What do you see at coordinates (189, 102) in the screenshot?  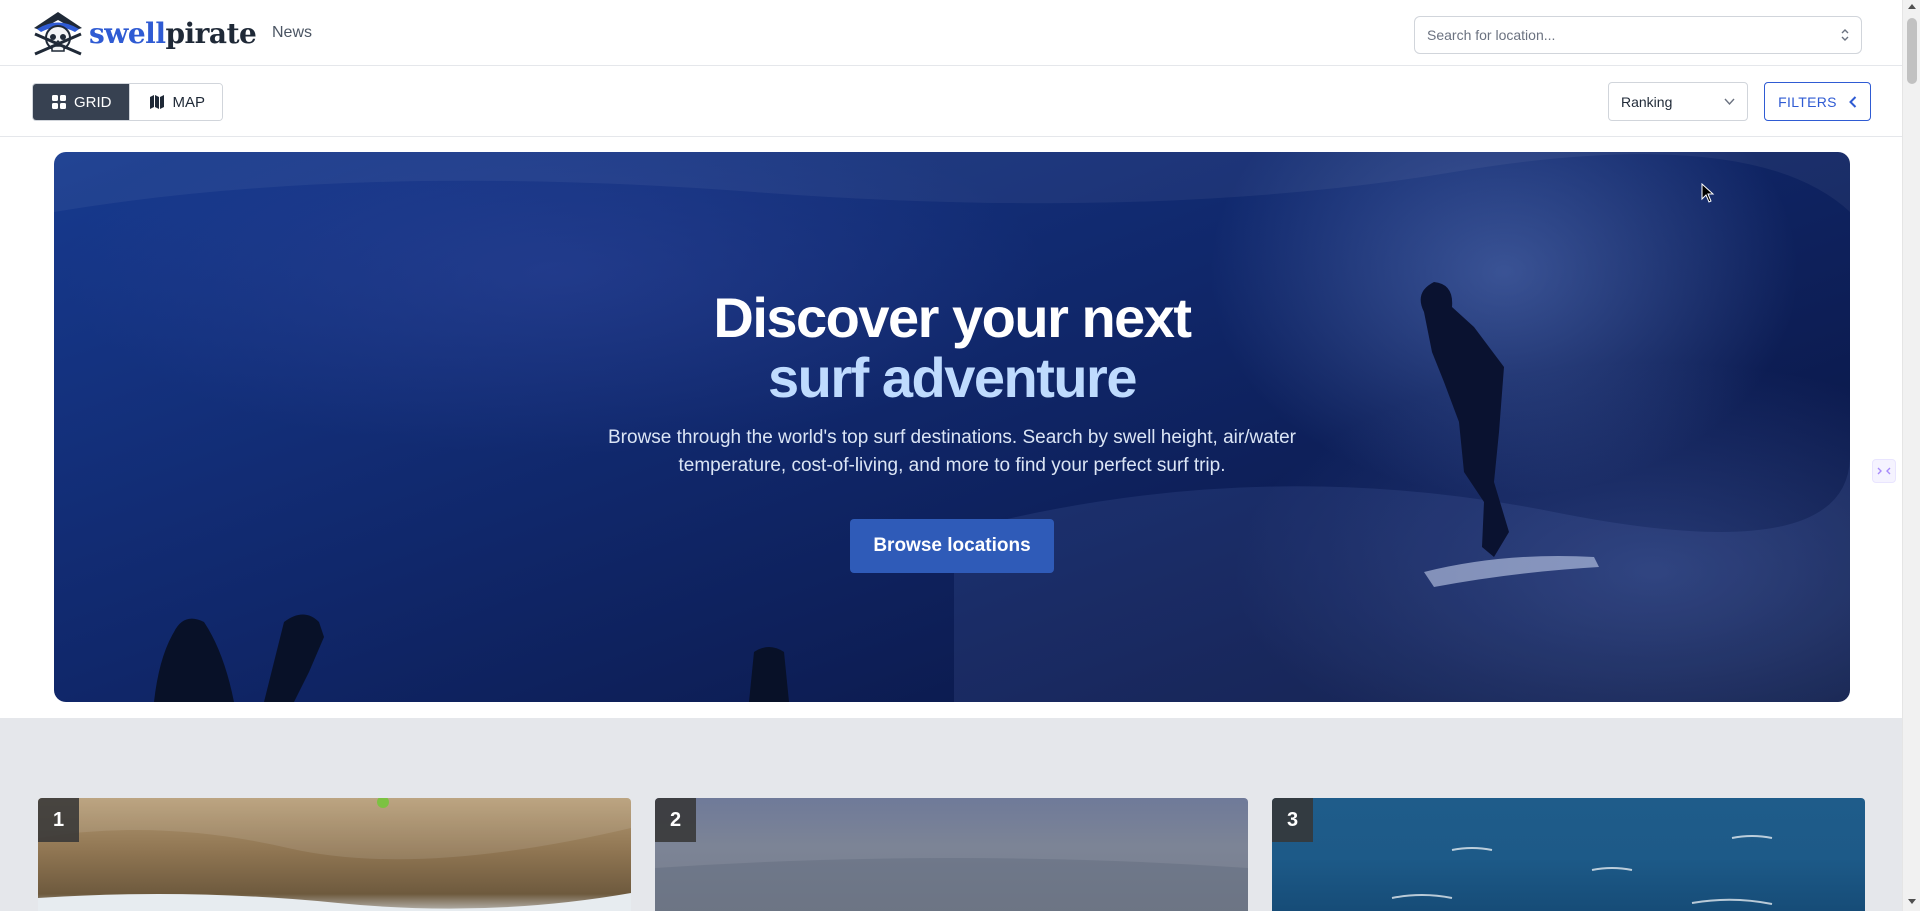 I see `map-view-label: MAP` at bounding box center [189, 102].